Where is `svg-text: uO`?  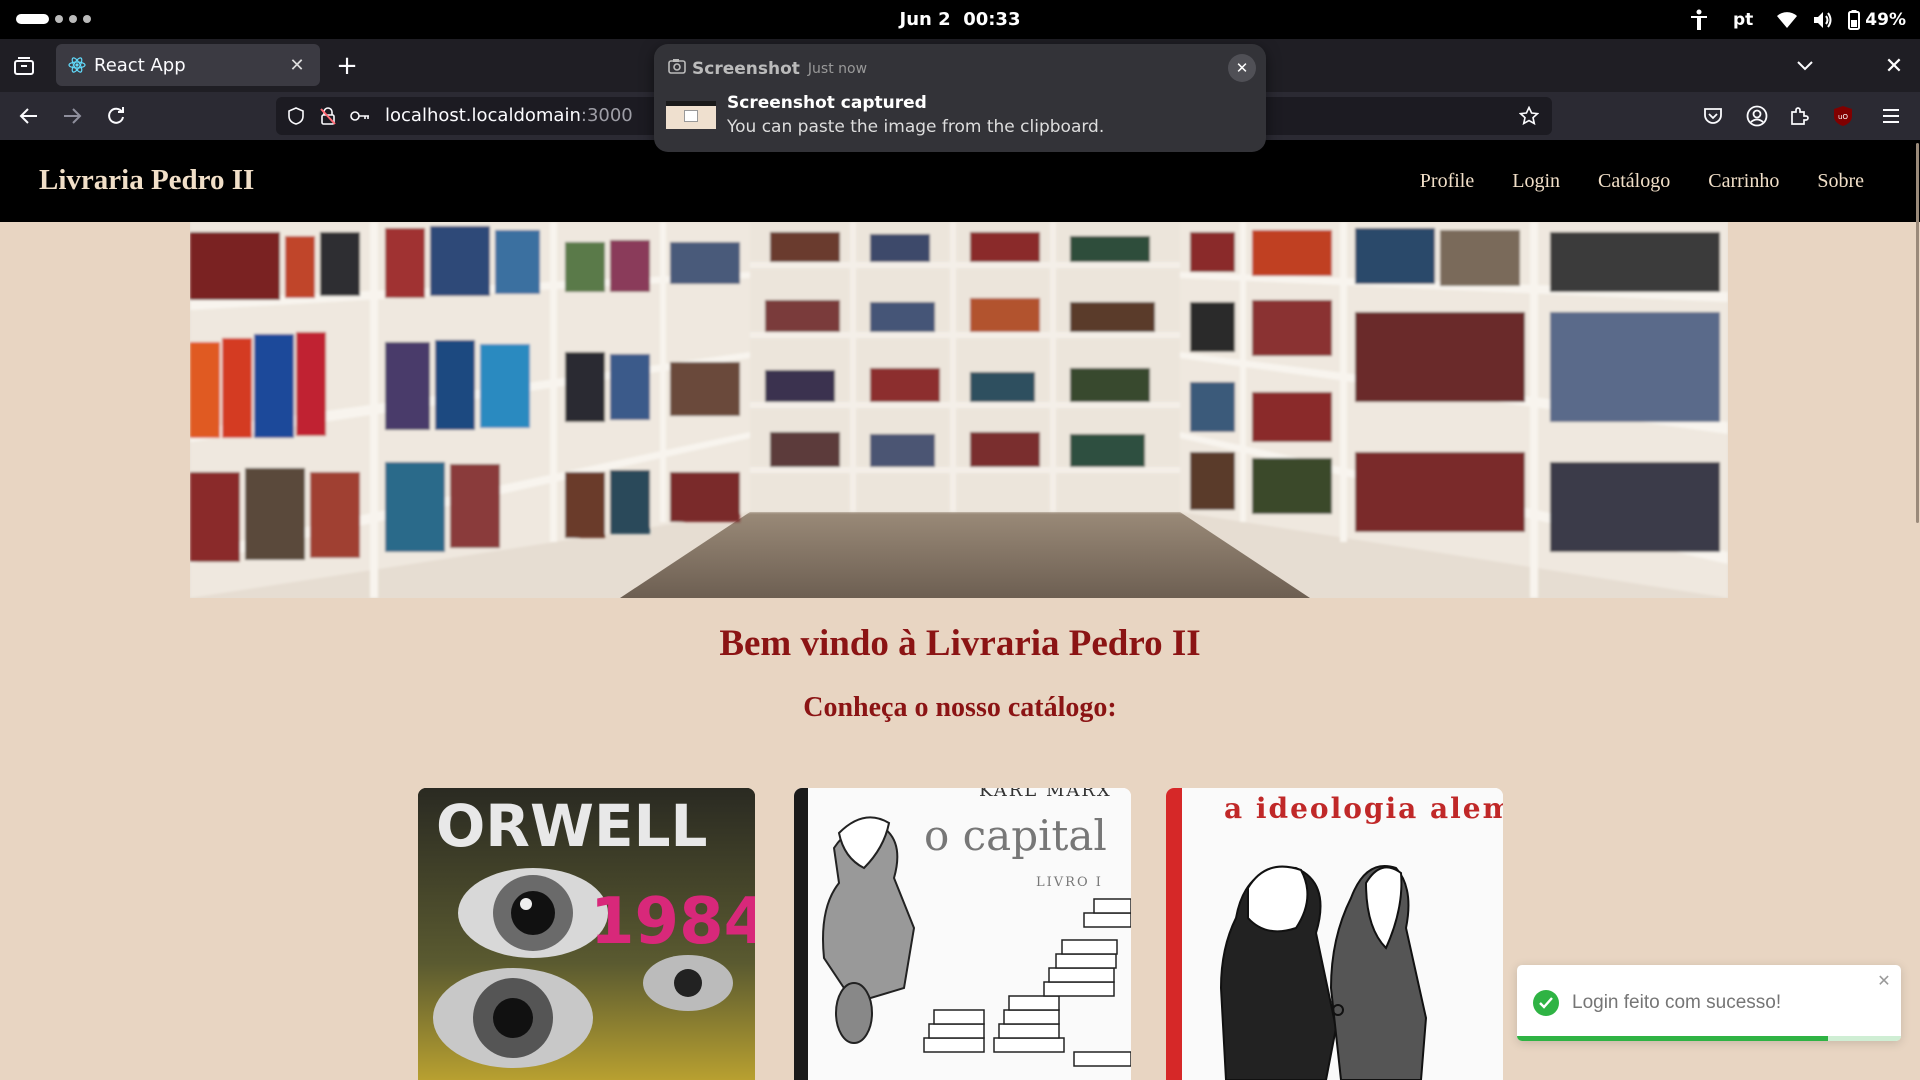 svg-text: uO is located at coordinates (1843, 117).